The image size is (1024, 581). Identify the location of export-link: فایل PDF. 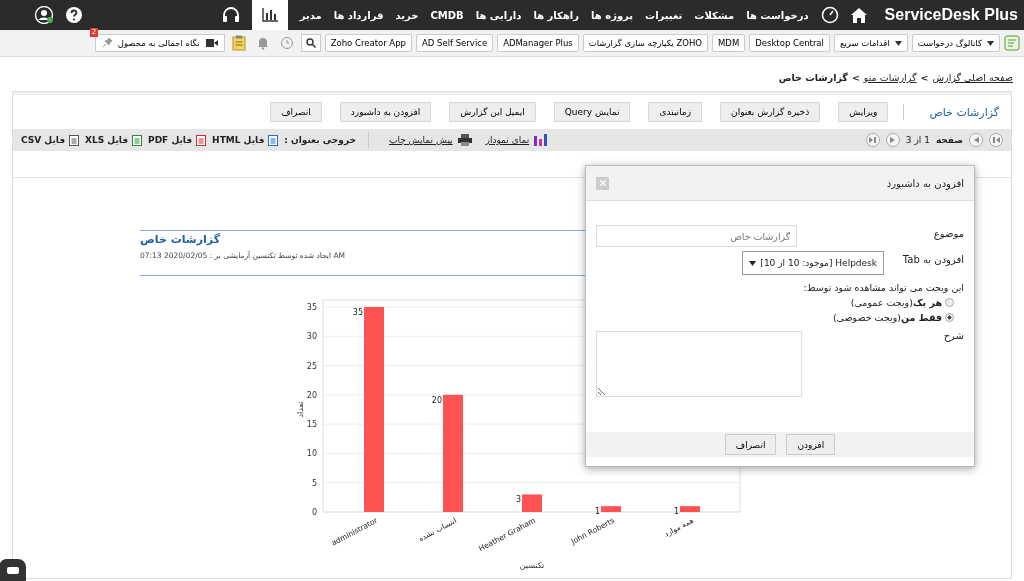
(177, 140).